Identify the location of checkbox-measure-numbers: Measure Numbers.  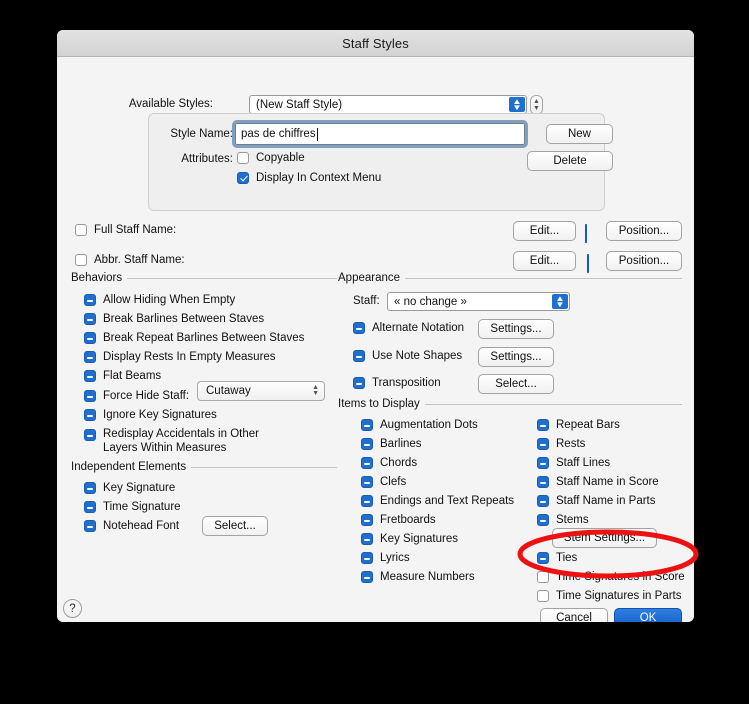
(418, 577).